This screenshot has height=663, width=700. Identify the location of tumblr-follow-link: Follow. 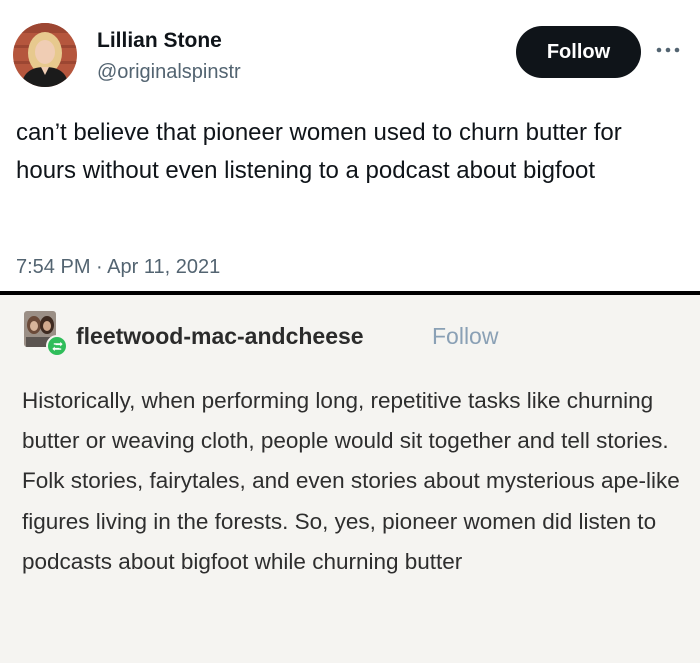
(465, 336).